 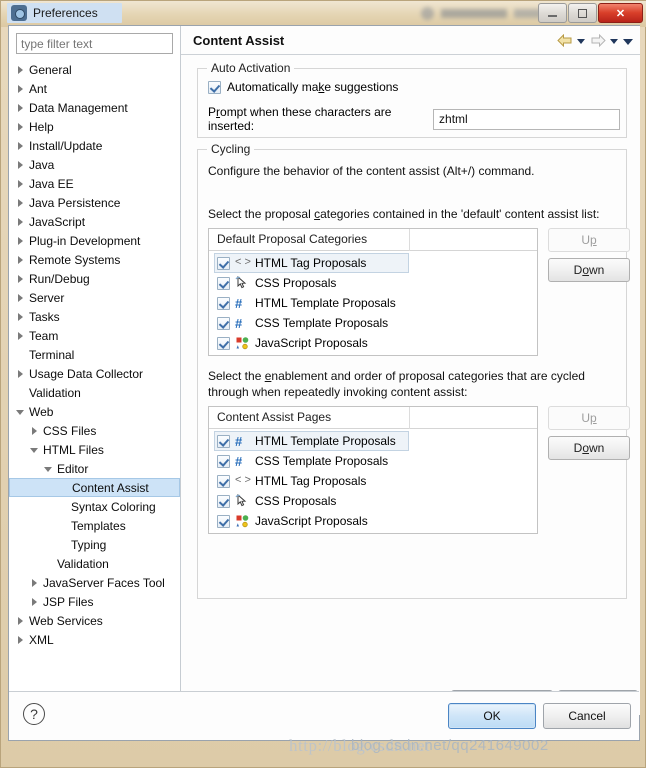 I want to click on minimize-button, so click(x=552, y=13).